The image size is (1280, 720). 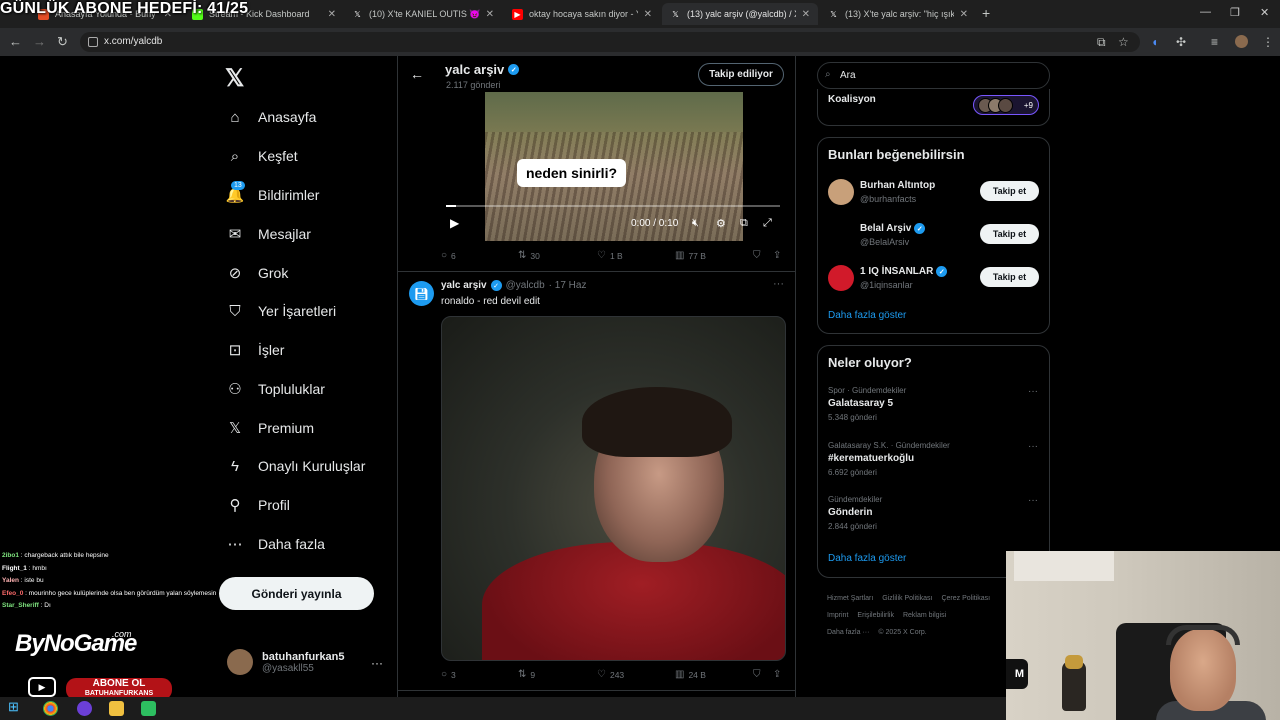 What do you see at coordinates (262, 156) in the screenshot?
I see `sidebar-item-2: ⌕ Keşfet` at bounding box center [262, 156].